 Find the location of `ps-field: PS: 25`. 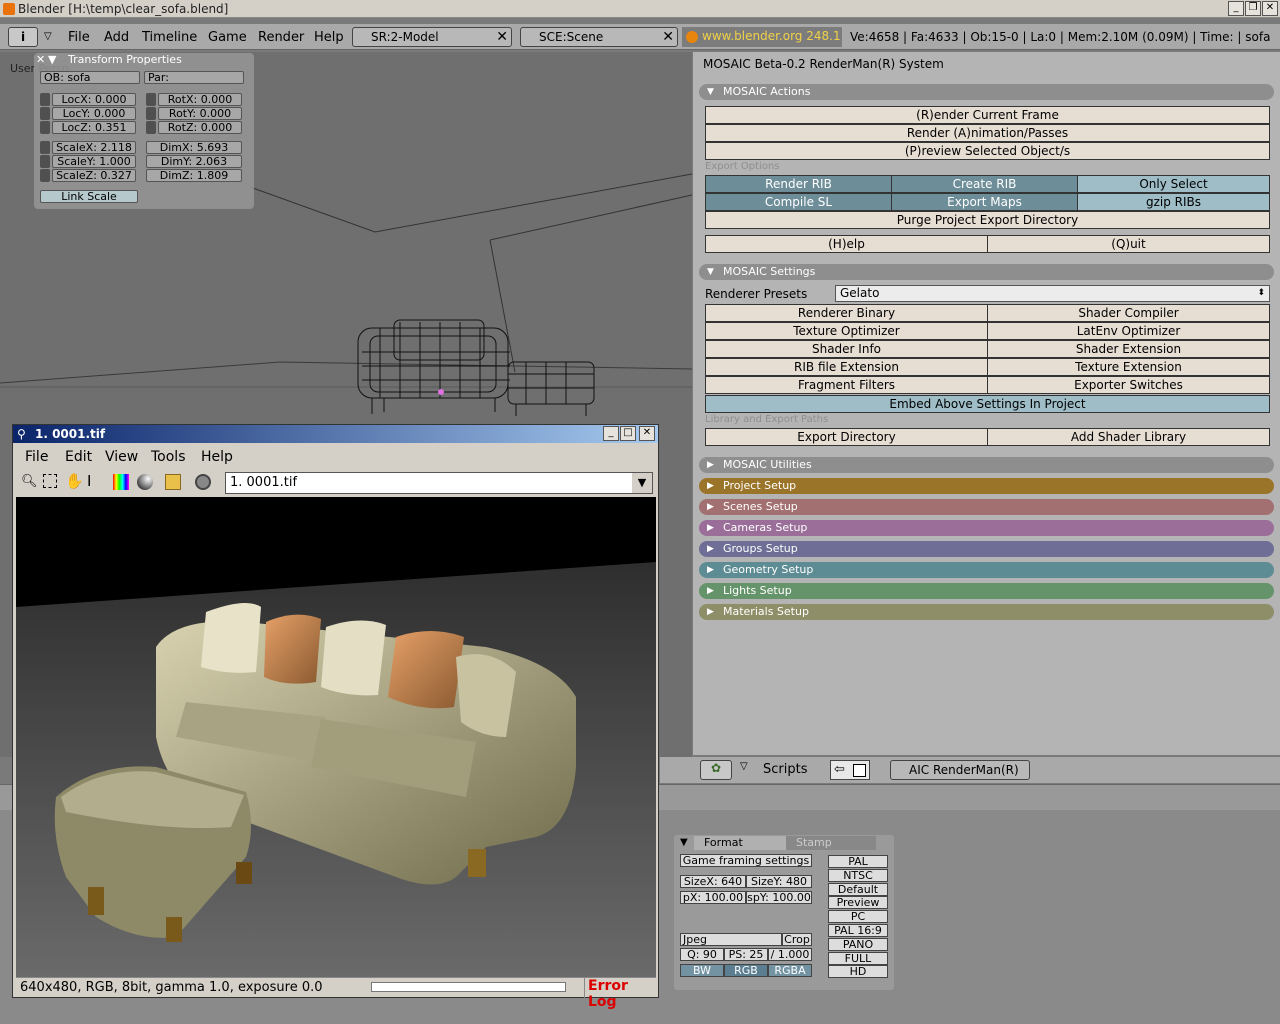

ps-field: PS: 25 is located at coordinates (746, 954).